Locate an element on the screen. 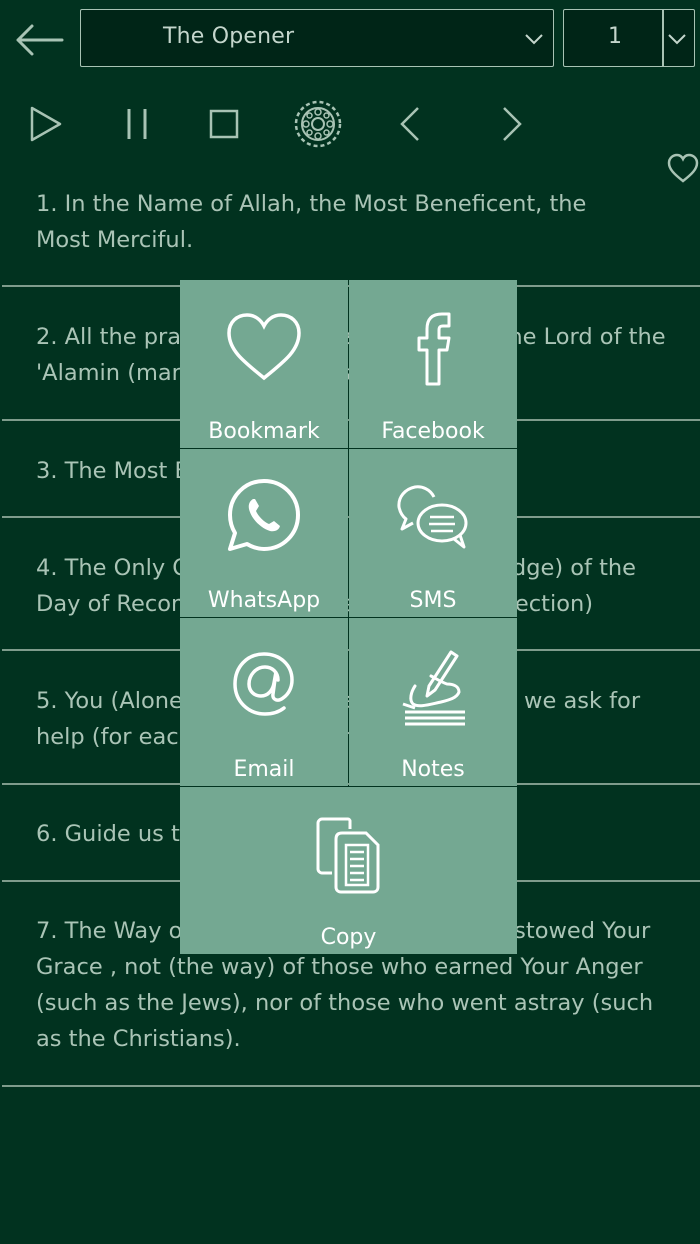  play-button is located at coordinates (46, 124).